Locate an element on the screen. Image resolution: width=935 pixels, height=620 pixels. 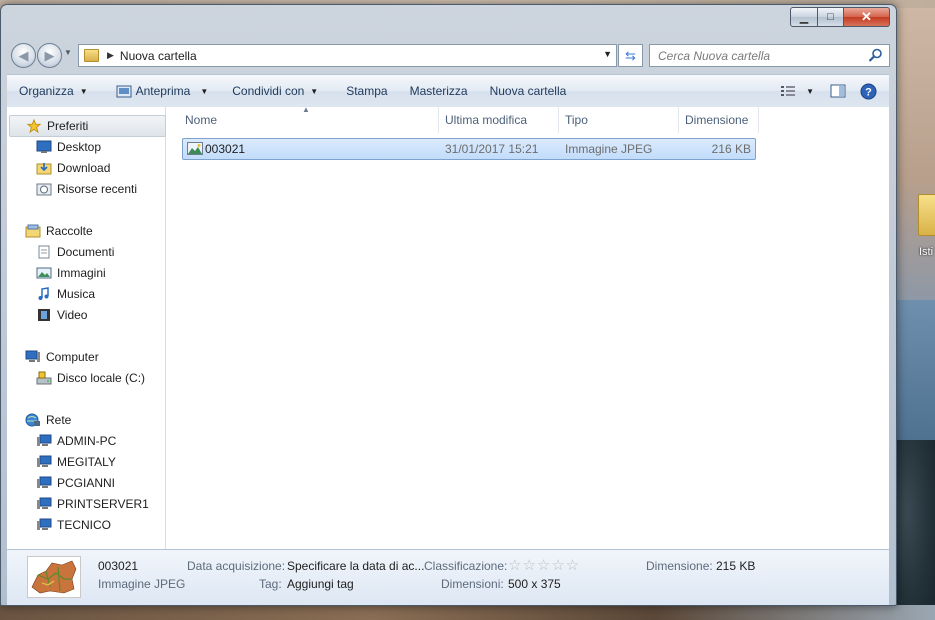
refresh-button: ⇆ is located at coordinates (630, 55).